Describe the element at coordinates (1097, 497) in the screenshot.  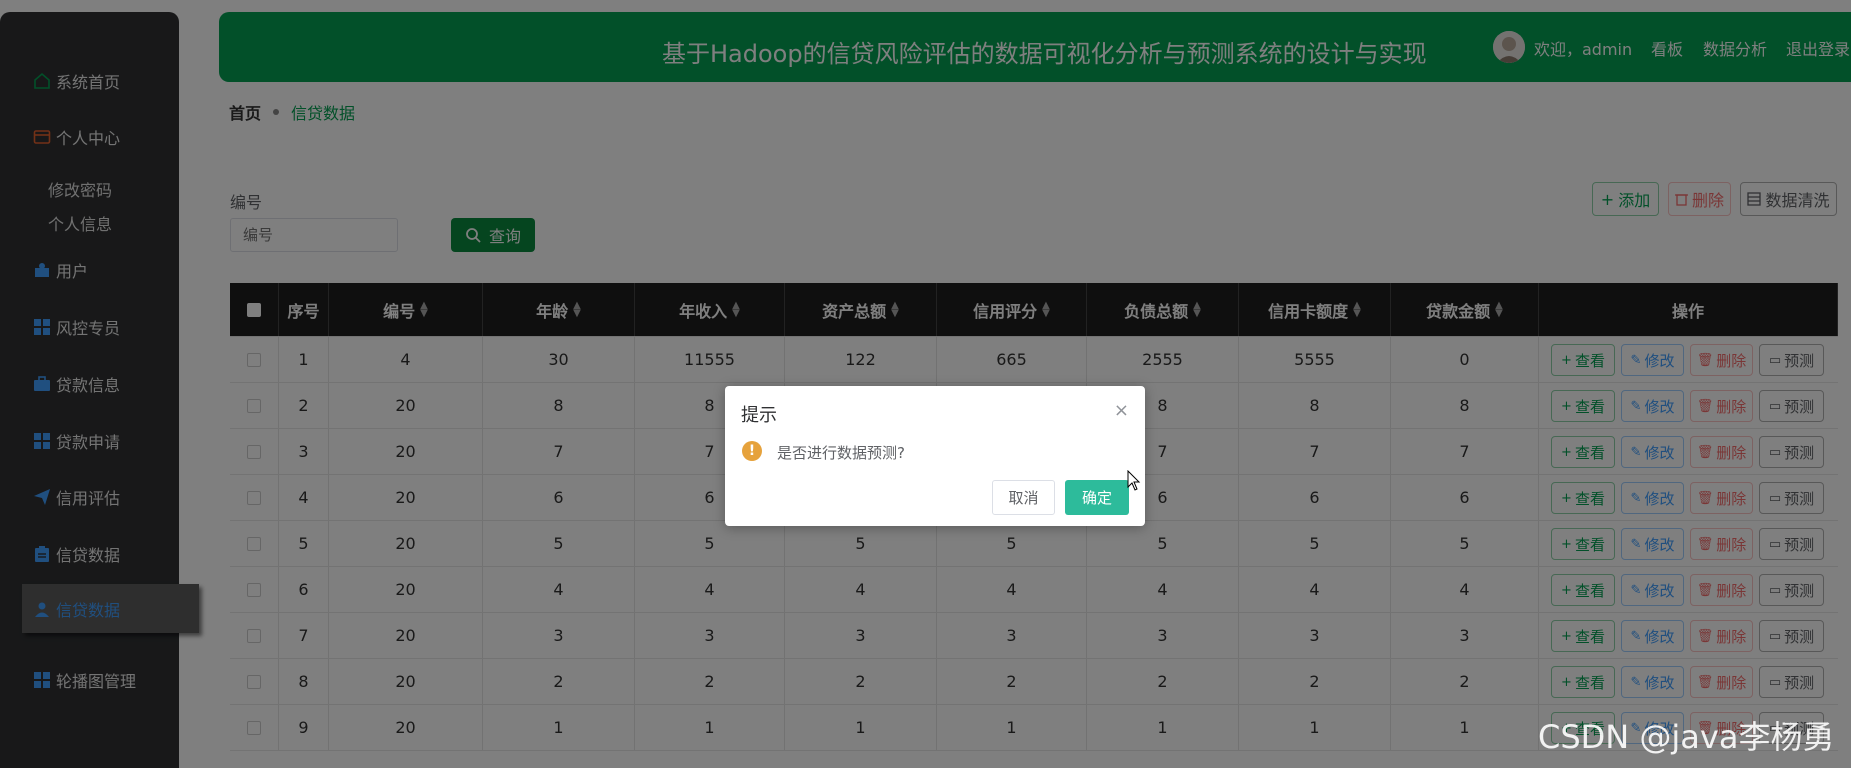
I see `confirm-button: 确定` at that location.